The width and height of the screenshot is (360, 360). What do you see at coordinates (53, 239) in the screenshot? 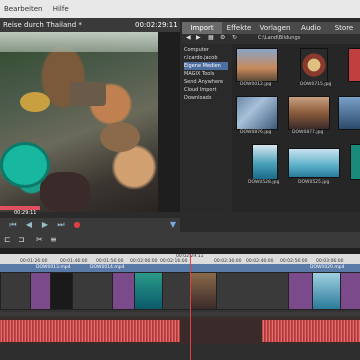
I see `ripple-icon: ≡` at bounding box center [53, 239].